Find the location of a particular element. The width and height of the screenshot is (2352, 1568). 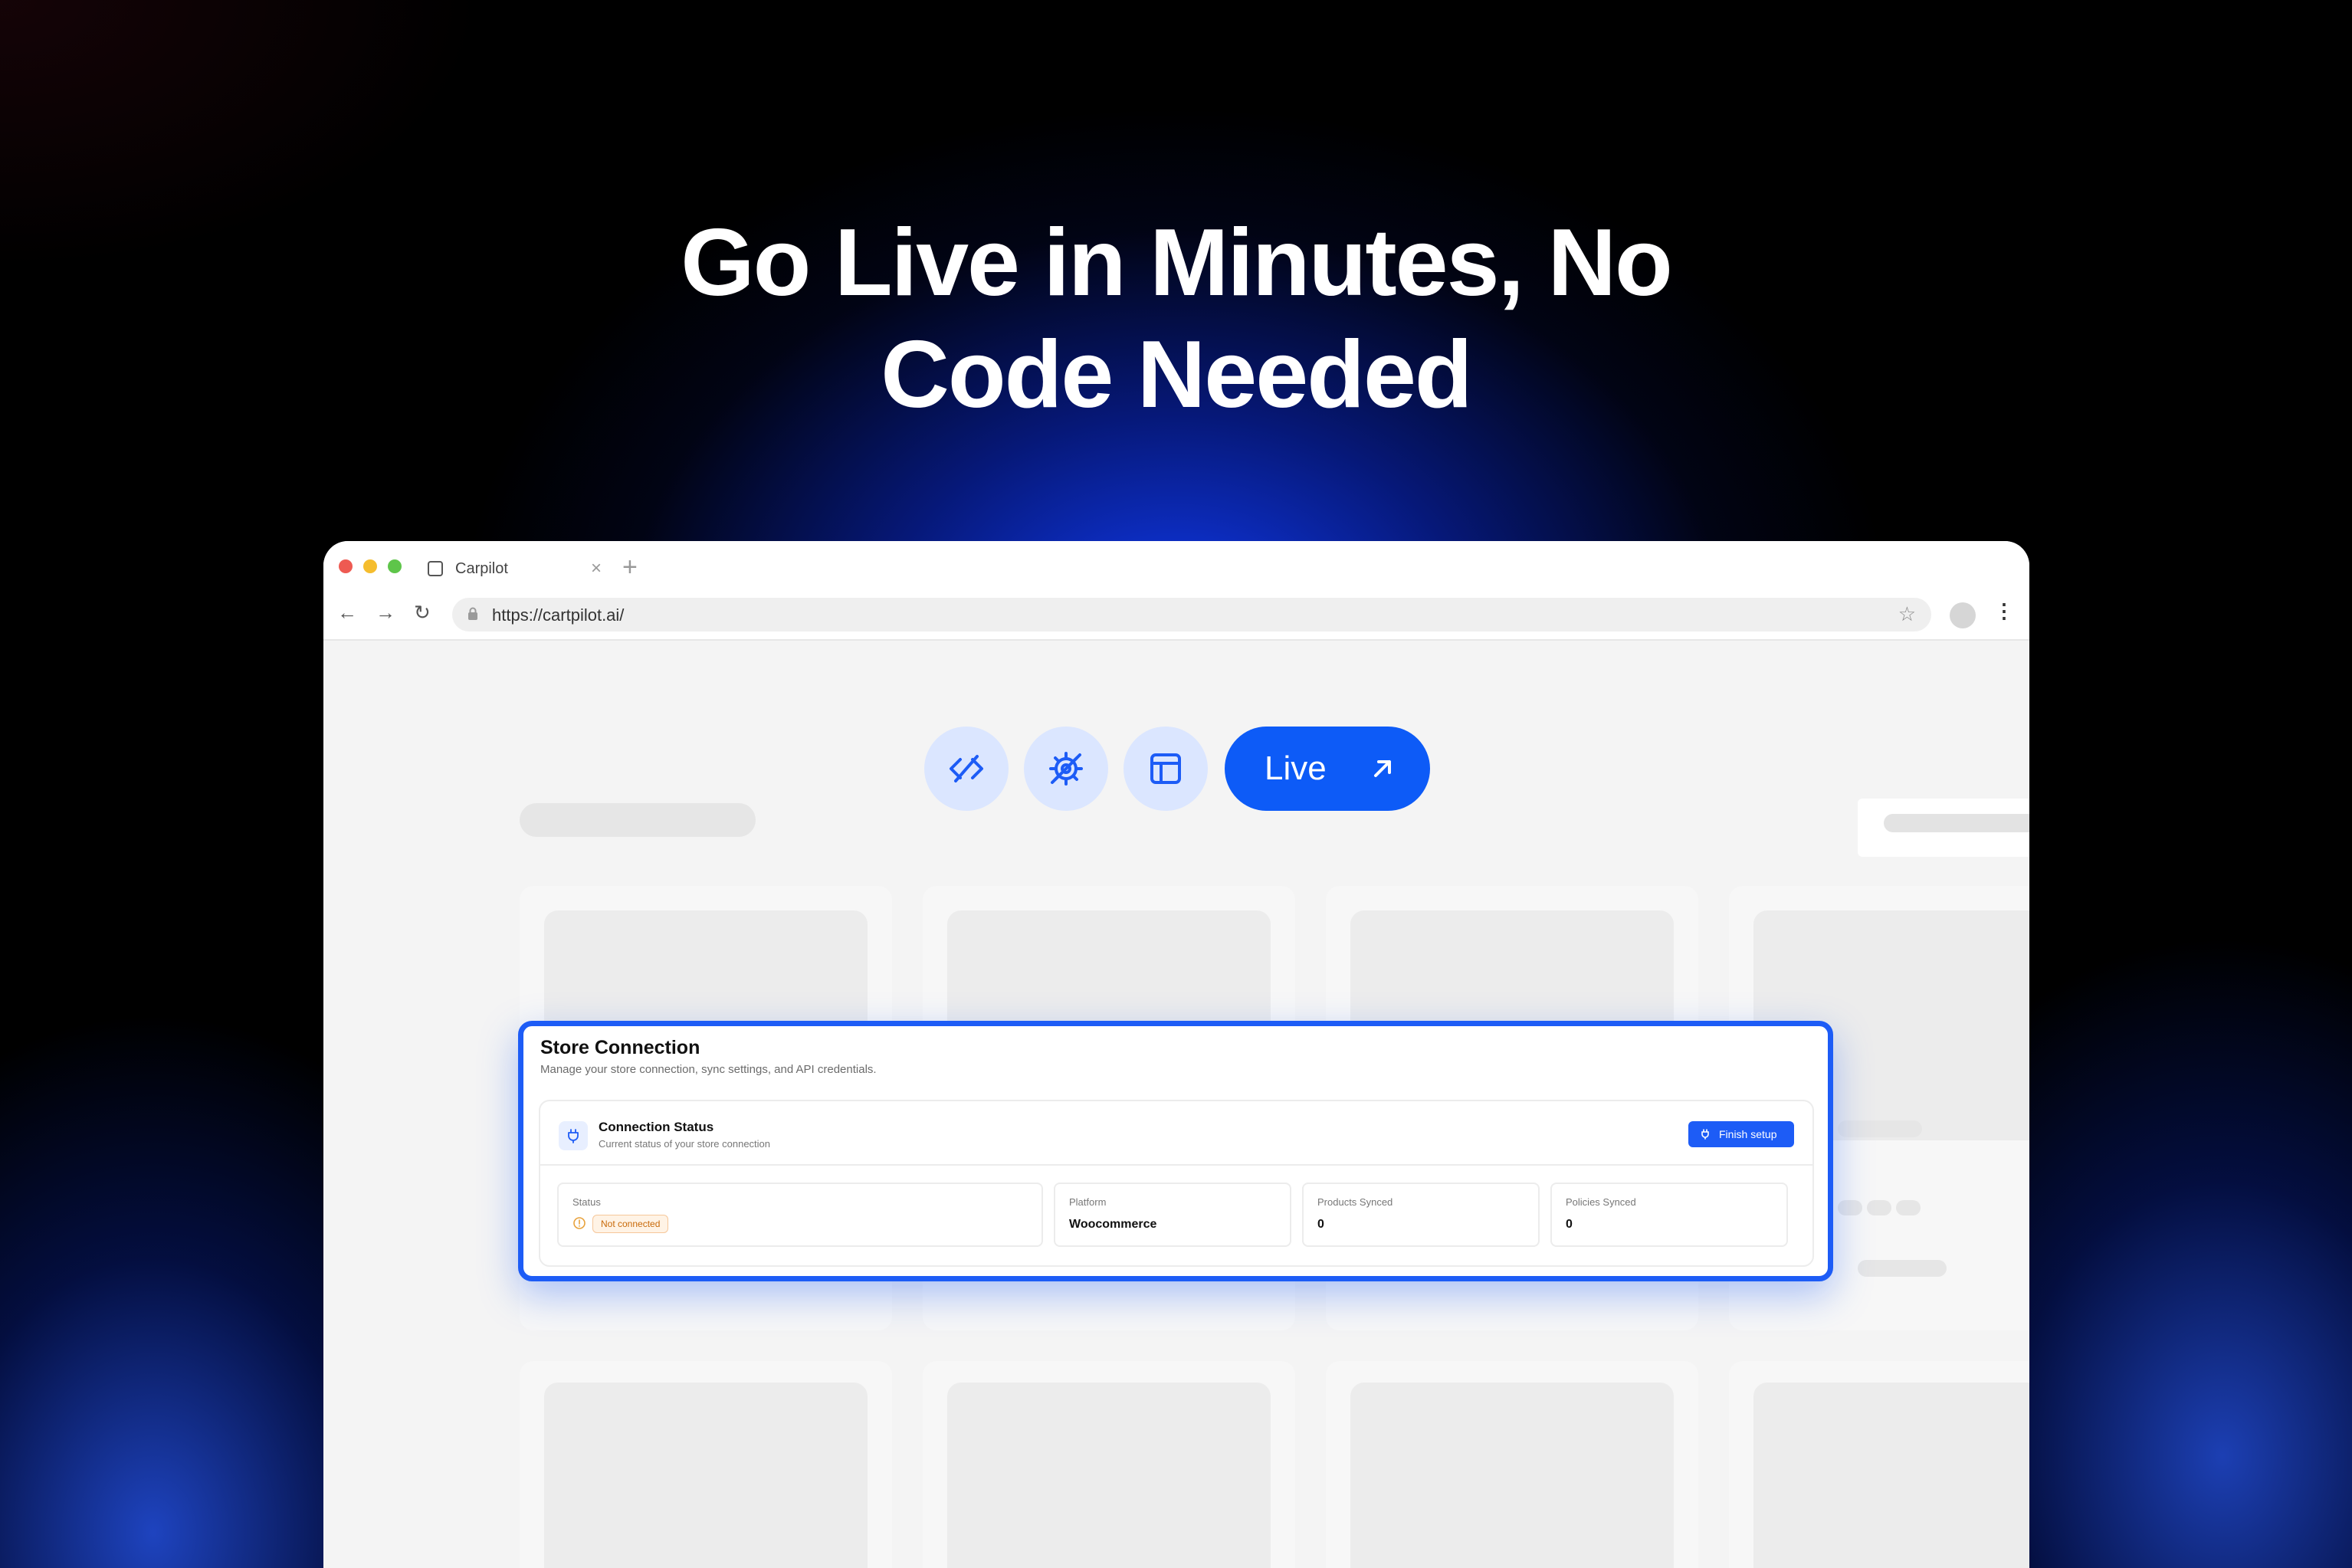

unlink-code-button is located at coordinates (966, 769).